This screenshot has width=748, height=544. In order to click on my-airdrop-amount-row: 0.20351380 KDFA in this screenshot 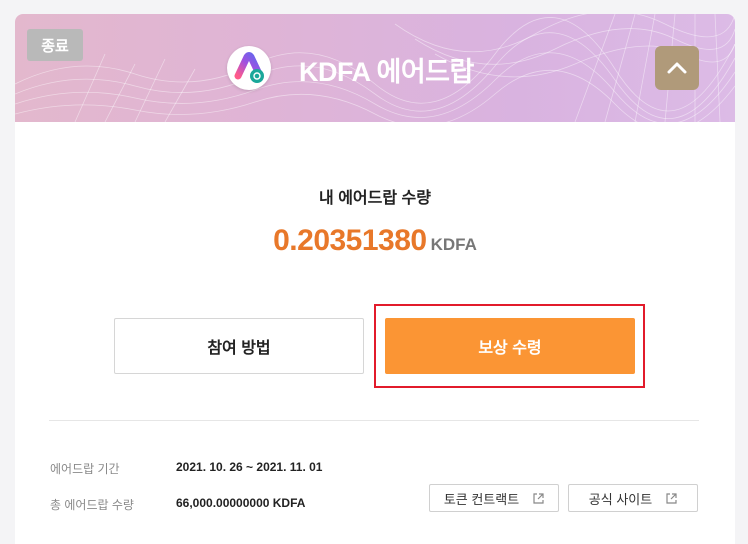, I will do `click(375, 241)`.